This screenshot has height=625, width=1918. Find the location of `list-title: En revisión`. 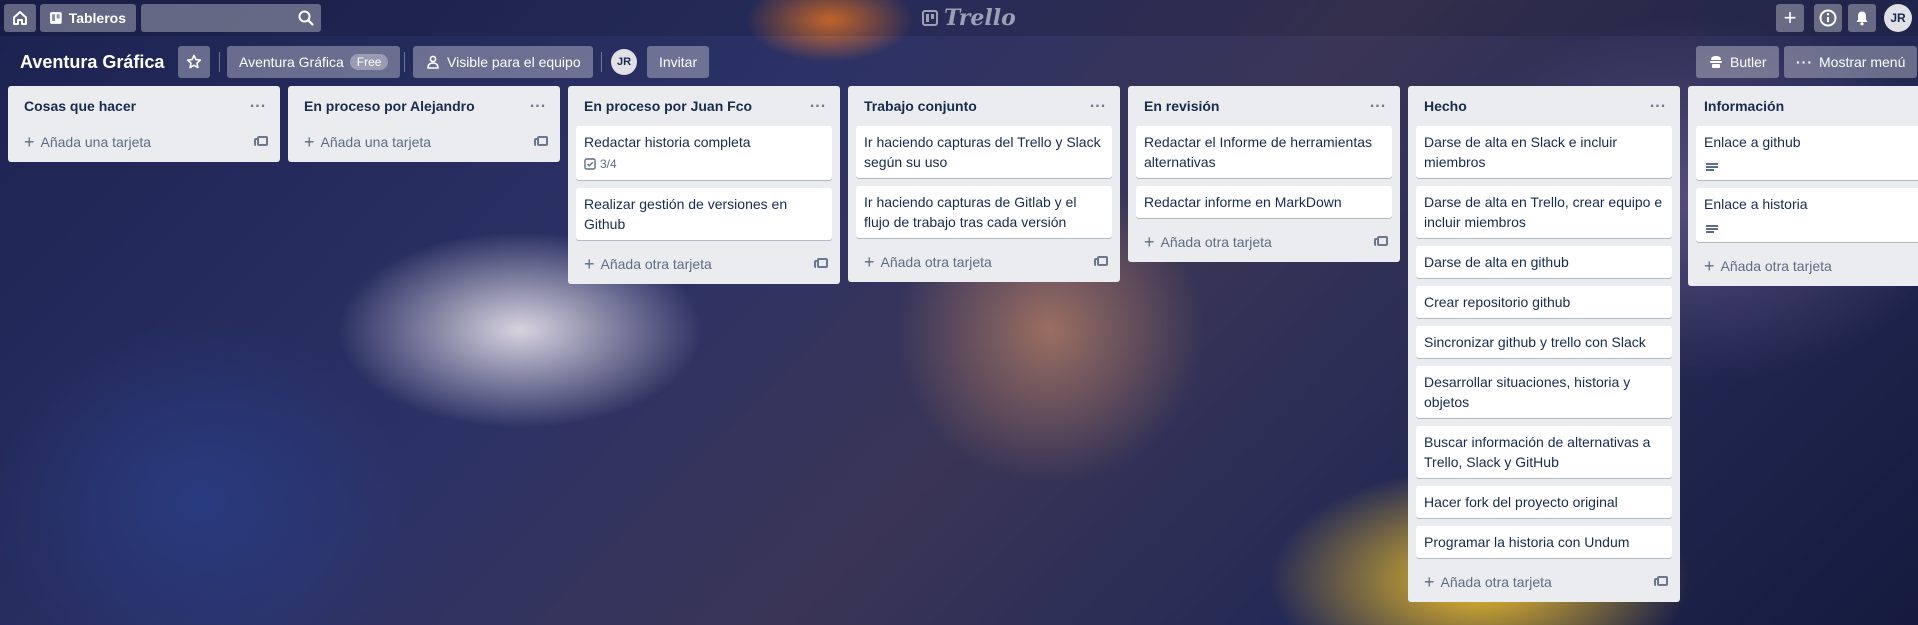

list-title: En revisión is located at coordinates (1181, 106).